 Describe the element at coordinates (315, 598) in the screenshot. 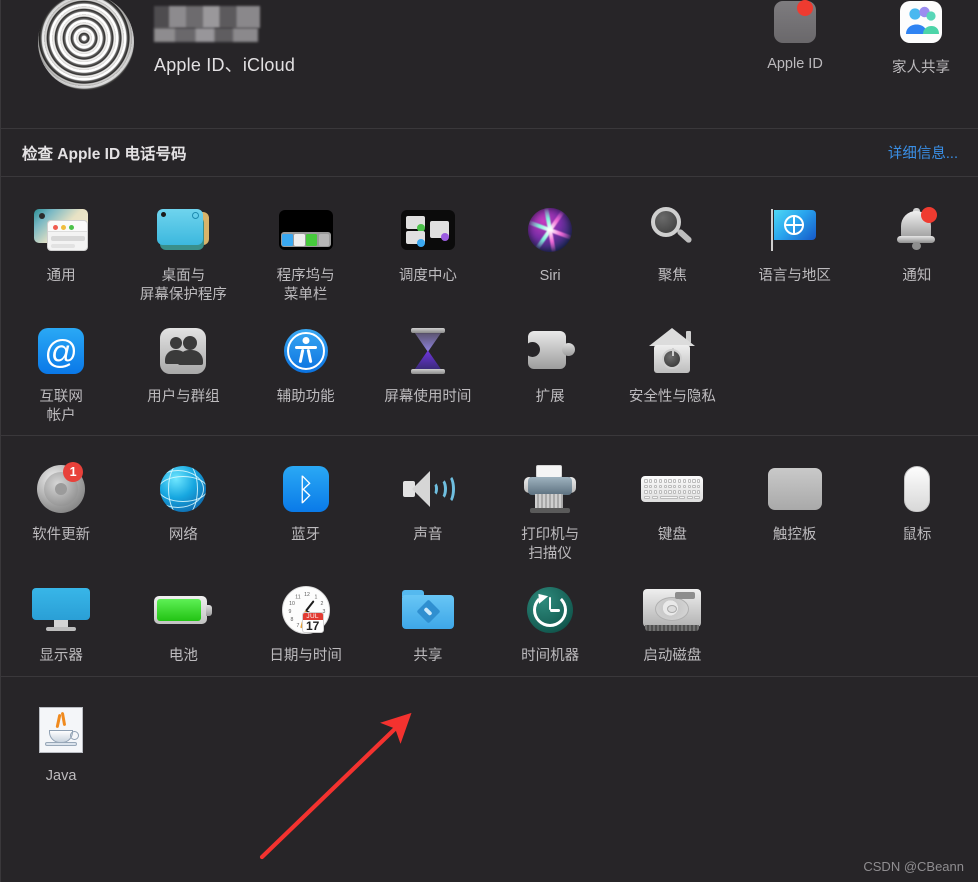

I see `svg-text: 1` at that location.